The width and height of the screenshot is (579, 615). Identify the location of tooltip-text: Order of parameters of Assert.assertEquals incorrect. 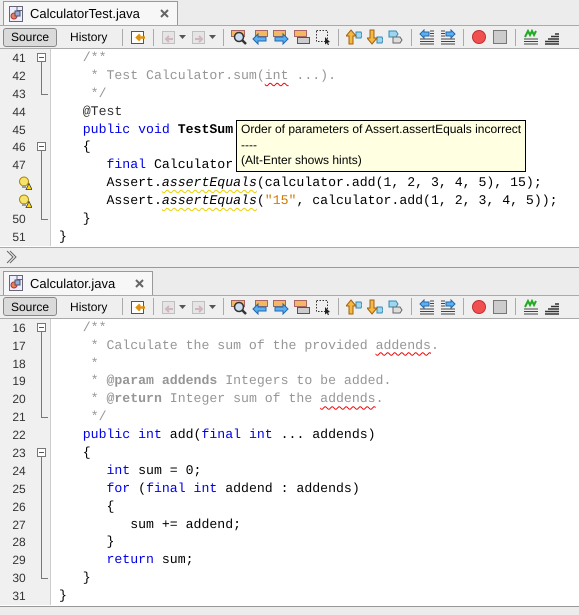
(381, 130).